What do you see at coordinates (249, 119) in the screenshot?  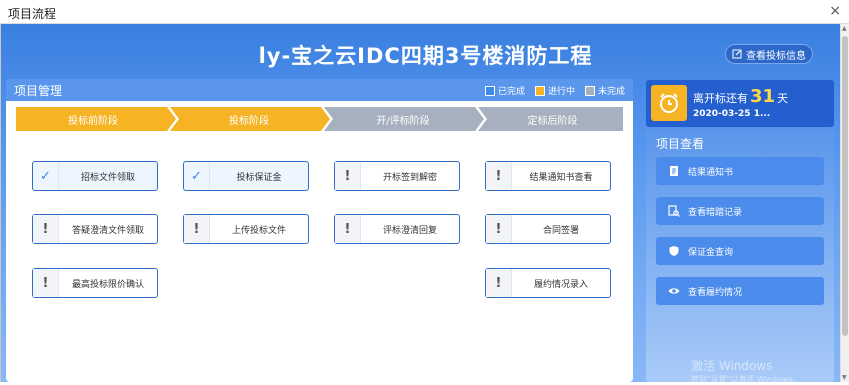 I see `stage-bidding: 投标阶段` at bounding box center [249, 119].